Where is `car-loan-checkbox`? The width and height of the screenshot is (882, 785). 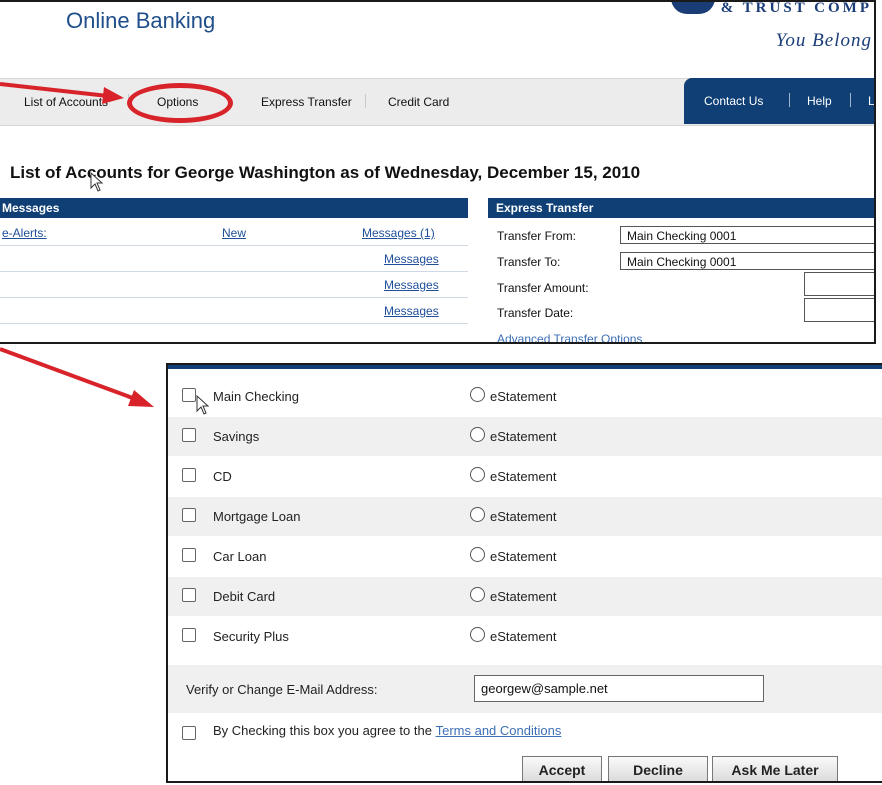 car-loan-checkbox is located at coordinates (189, 555).